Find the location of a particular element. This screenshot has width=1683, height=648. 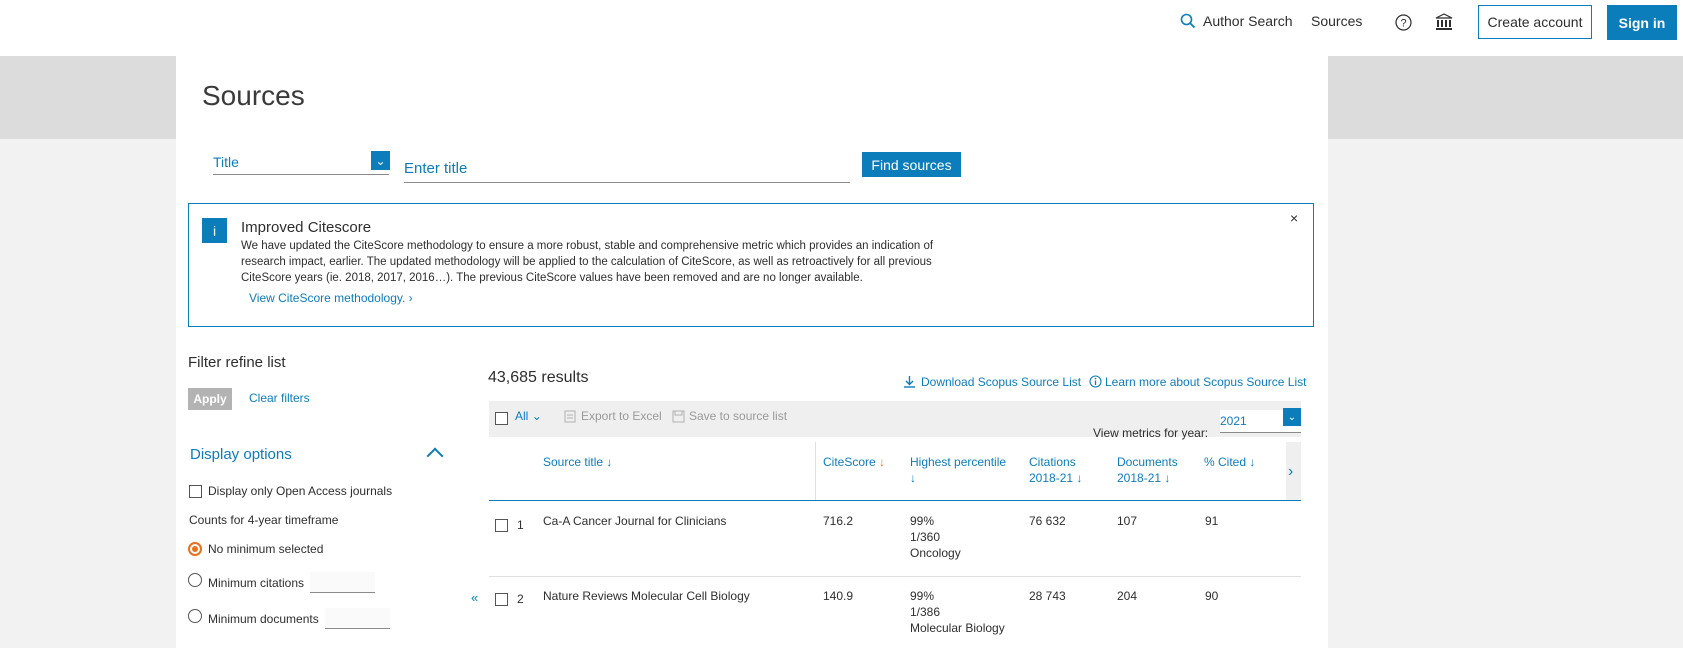

double-chevron-left-icon: « is located at coordinates (474, 597).